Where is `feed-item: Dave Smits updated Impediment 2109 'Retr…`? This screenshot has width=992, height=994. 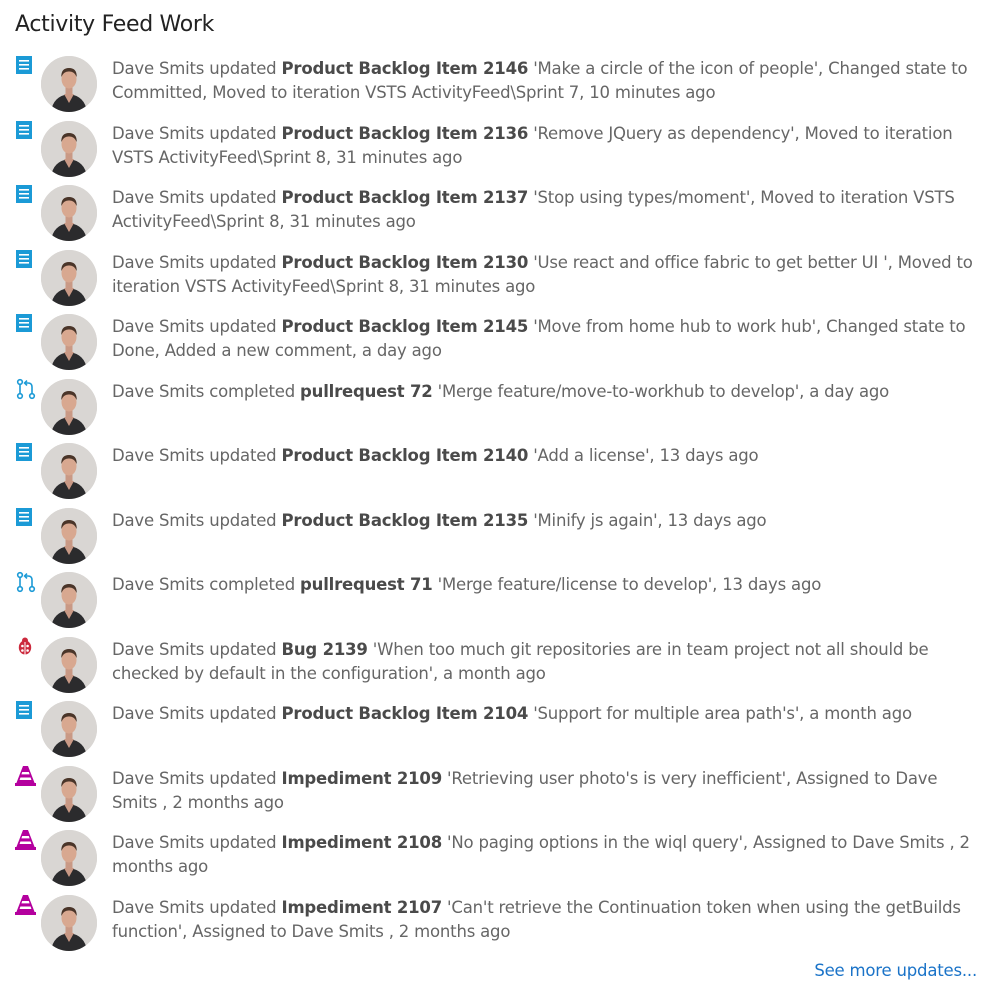 feed-item: Dave Smits updated Impediment 2109 'Retr… is located at coordinates (496, 797).